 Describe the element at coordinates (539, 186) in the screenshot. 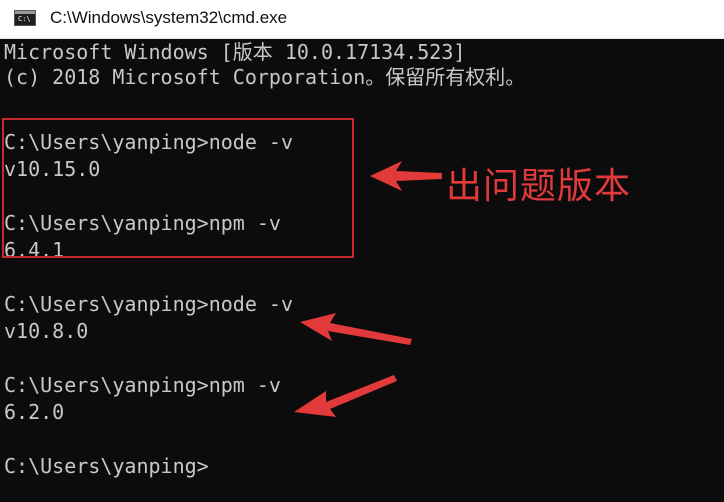

I see `annotation-label: 出问题版本` at that location.